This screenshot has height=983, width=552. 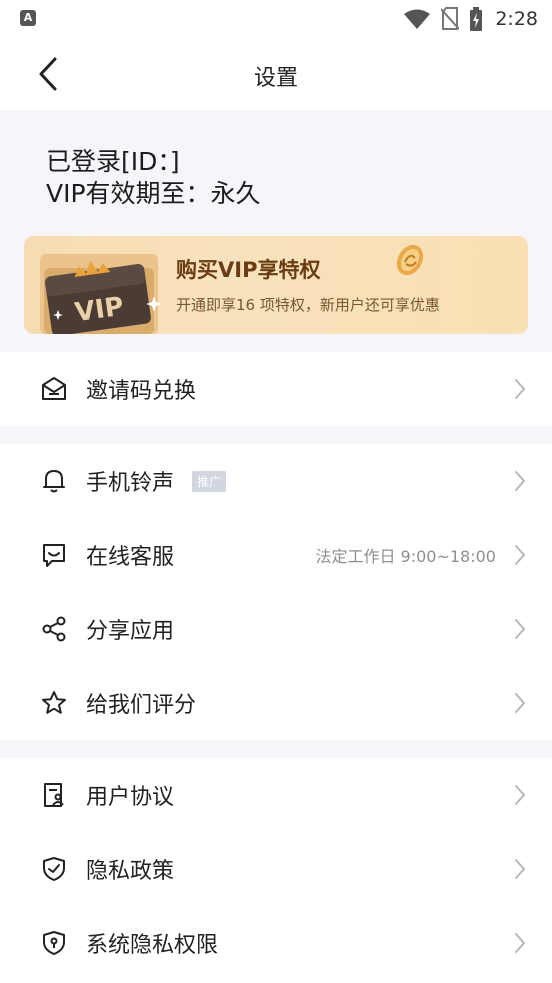 I want to click on shield-check-icon, so click(x=54, y=869).